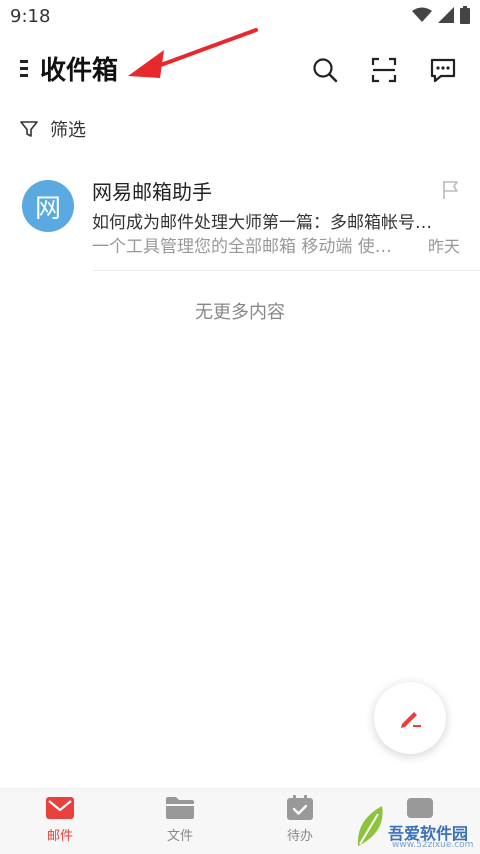 This screenshot has width=480, height=854. I want to click on pencil-icon, so click(411, 720).